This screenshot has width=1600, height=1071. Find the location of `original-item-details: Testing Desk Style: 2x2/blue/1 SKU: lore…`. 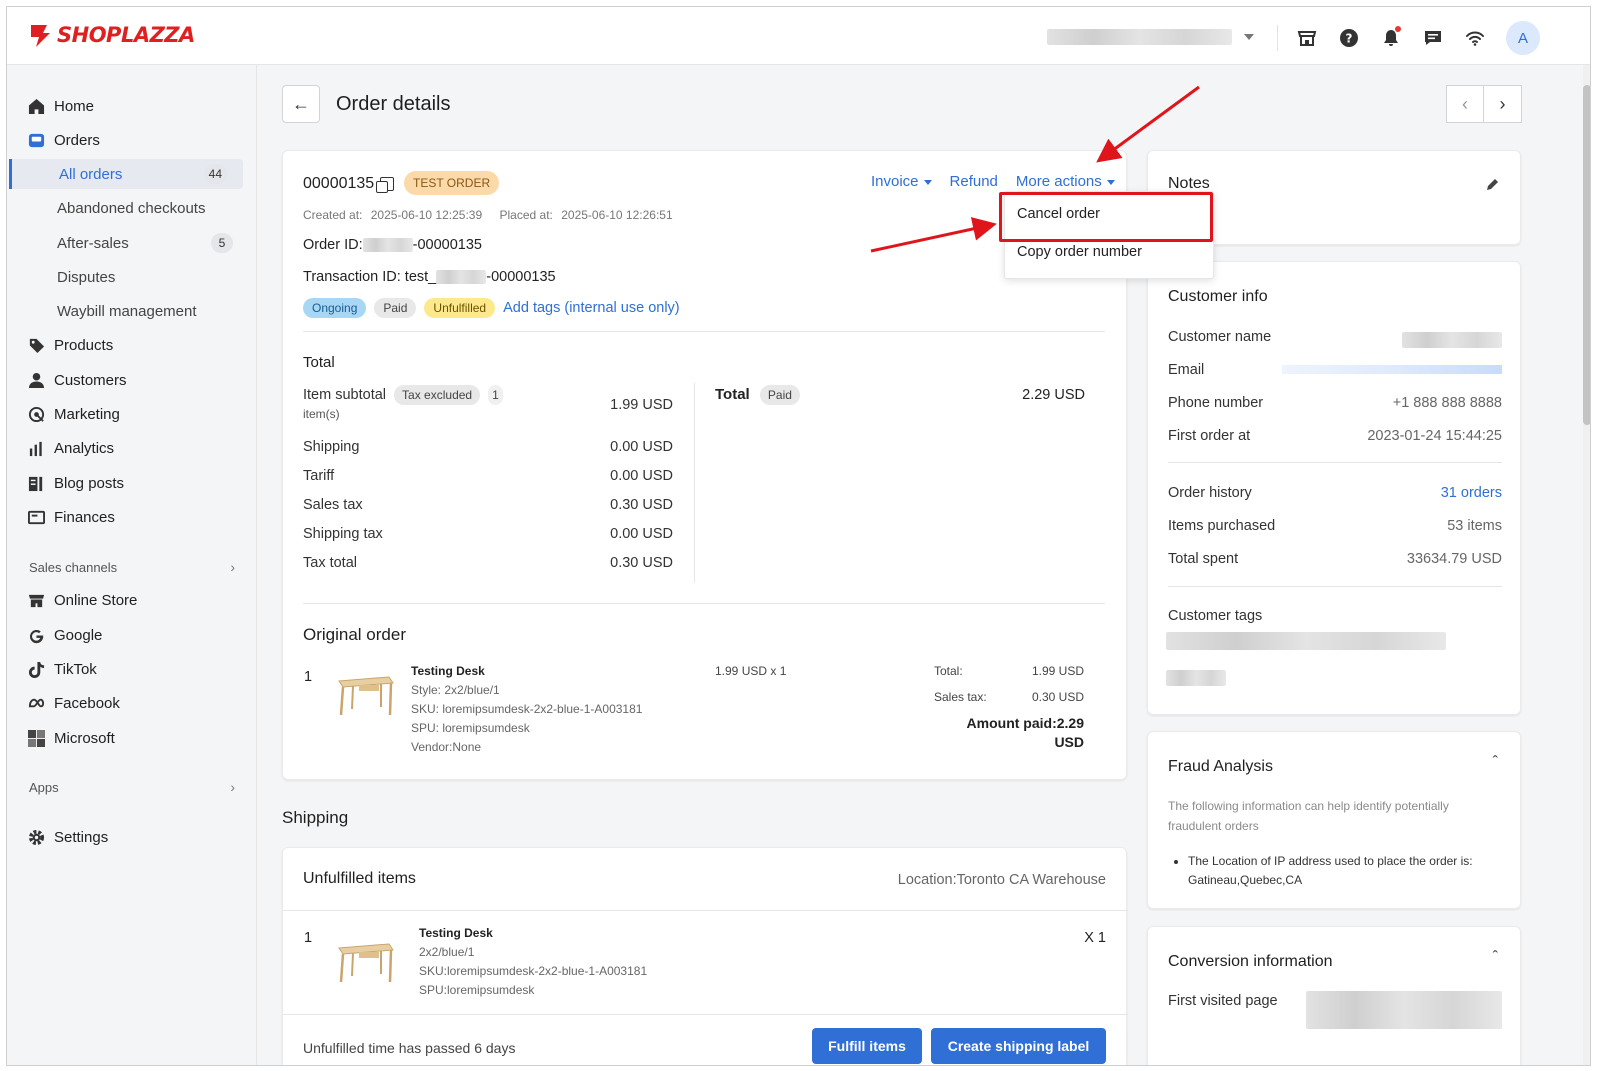

original-item-details: Testing Desk Style: 2x2/blue/1 SKU: lore… is located at coordinates (526, 709).